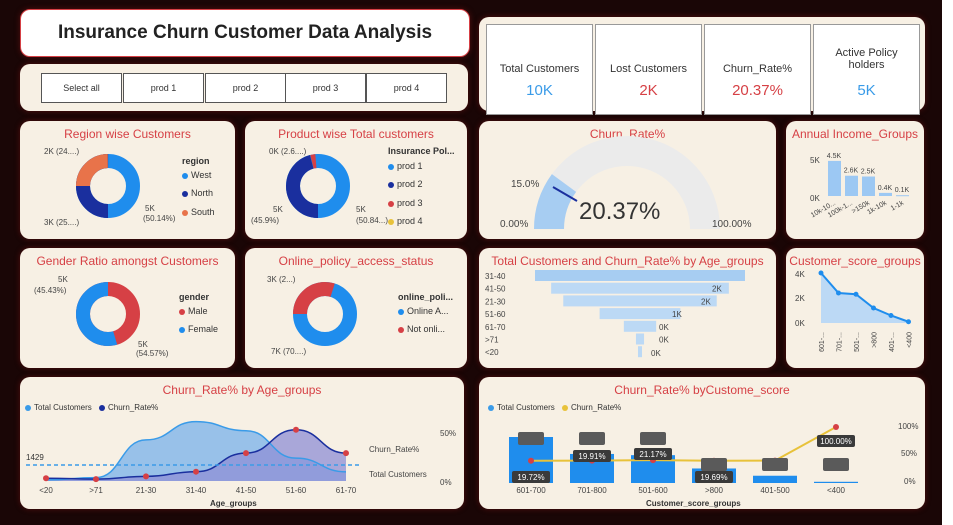 Image resolution: width=953 pixels, height=525 pixels. I want to click on data-label: 19.69%, so click(713, 477).